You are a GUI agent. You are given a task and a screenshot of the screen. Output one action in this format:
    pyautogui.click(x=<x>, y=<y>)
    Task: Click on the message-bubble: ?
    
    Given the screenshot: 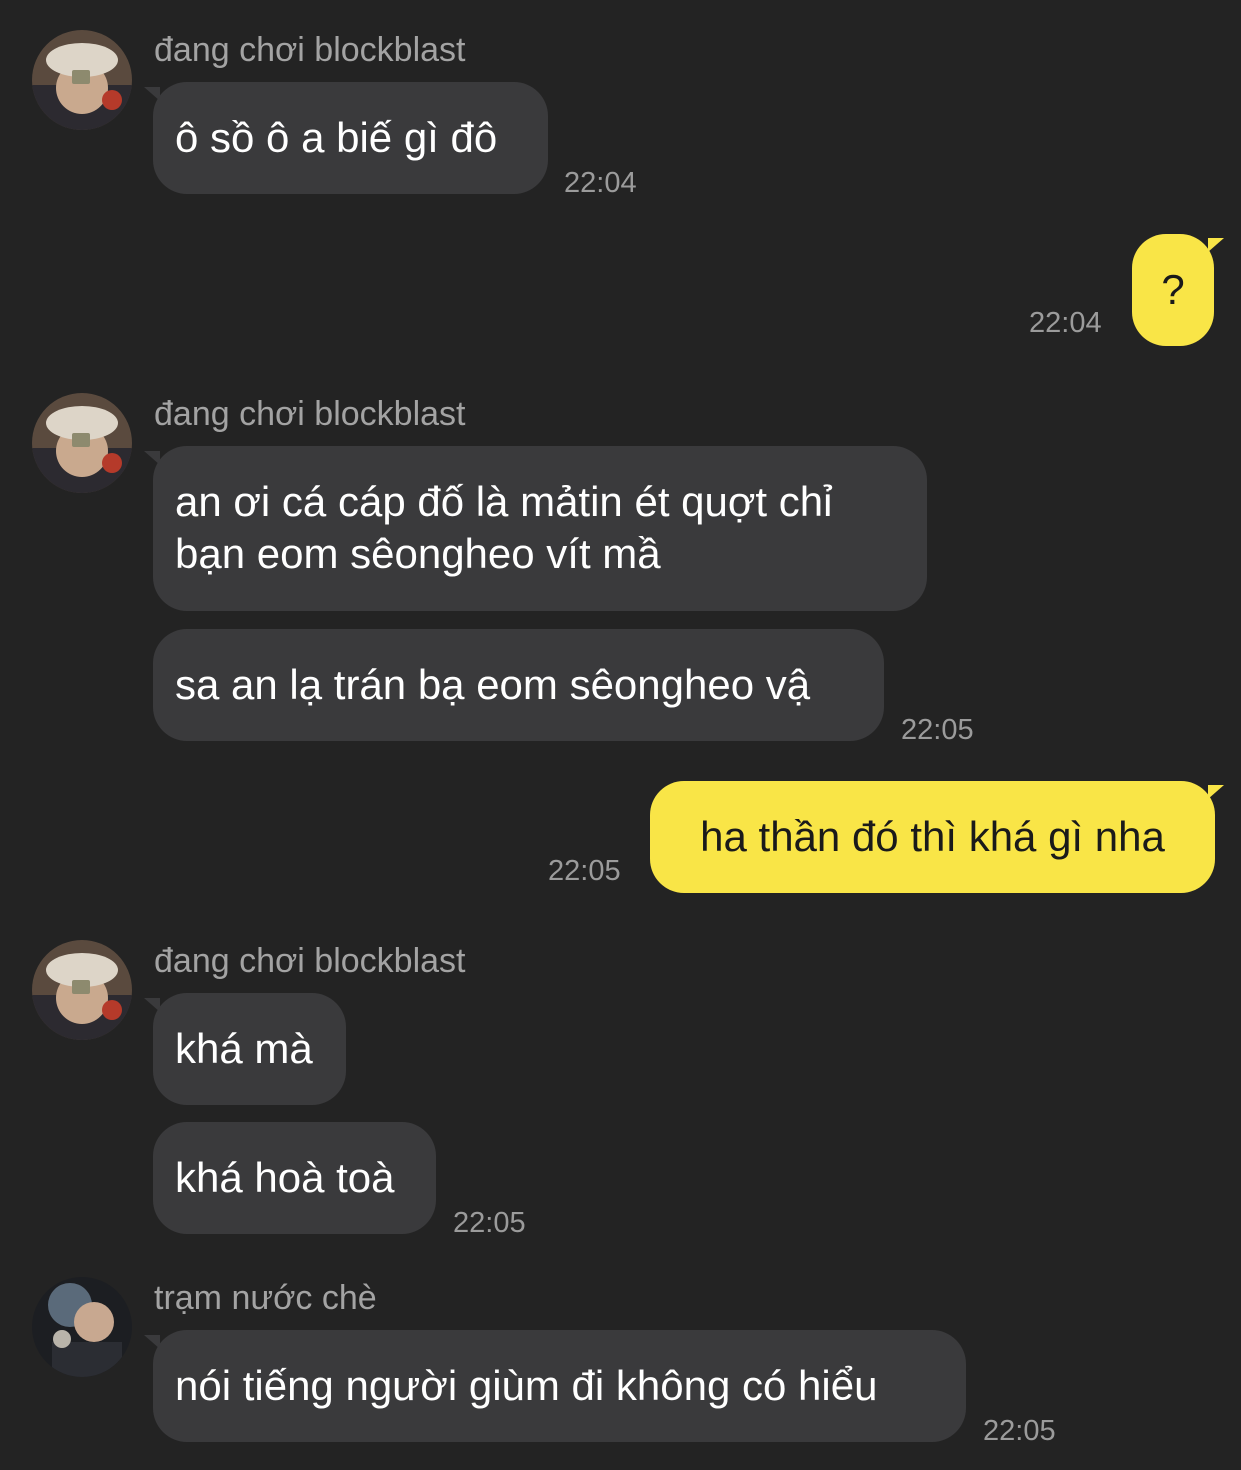 What is the action you would take?
    pyautogui.click(x=1173, y=290)
    